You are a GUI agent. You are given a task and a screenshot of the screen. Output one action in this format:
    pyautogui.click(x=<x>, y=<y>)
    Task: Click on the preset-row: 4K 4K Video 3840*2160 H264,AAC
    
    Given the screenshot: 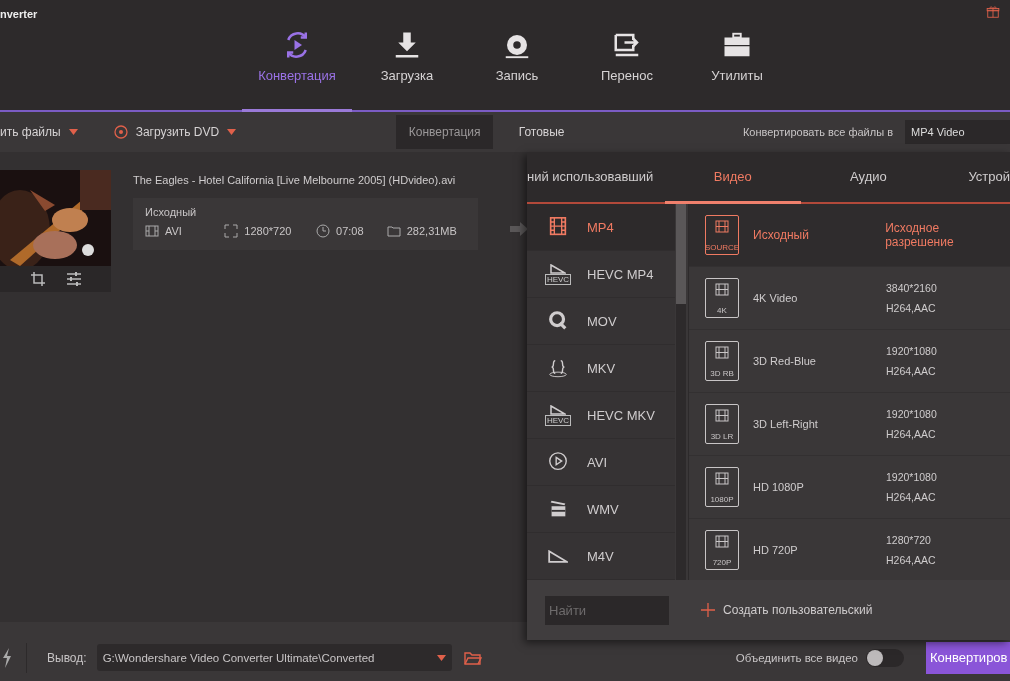 What is the action you would take?
    pyautogui.click(x=849, y=298)
    